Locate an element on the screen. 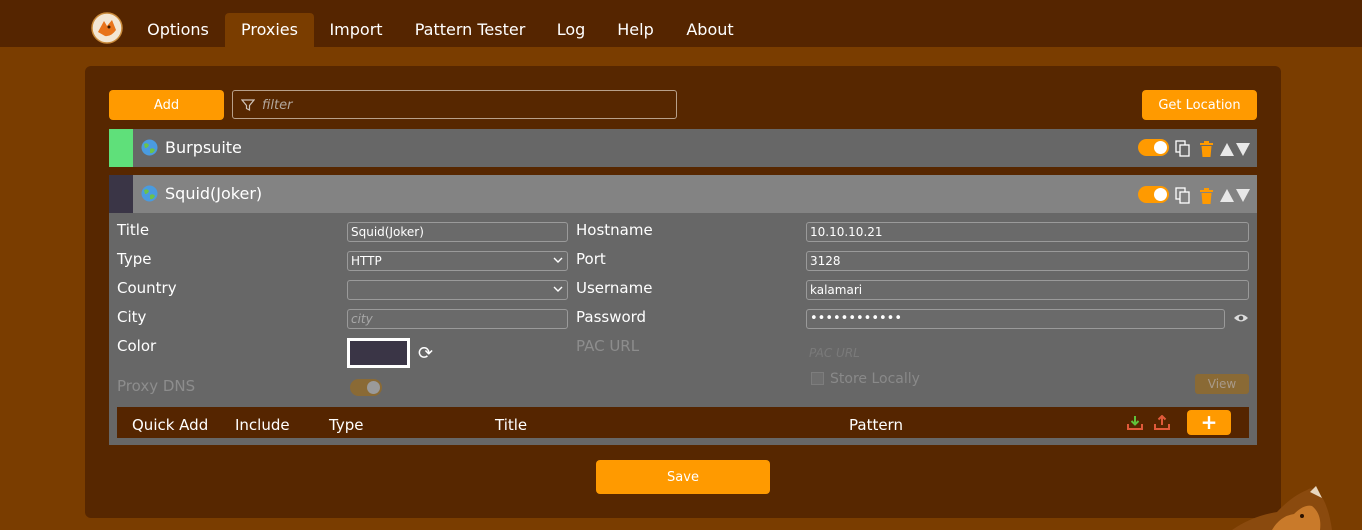 This screenshot has height=530, width=1362. filter-icon is located at coordinates (248, 105).